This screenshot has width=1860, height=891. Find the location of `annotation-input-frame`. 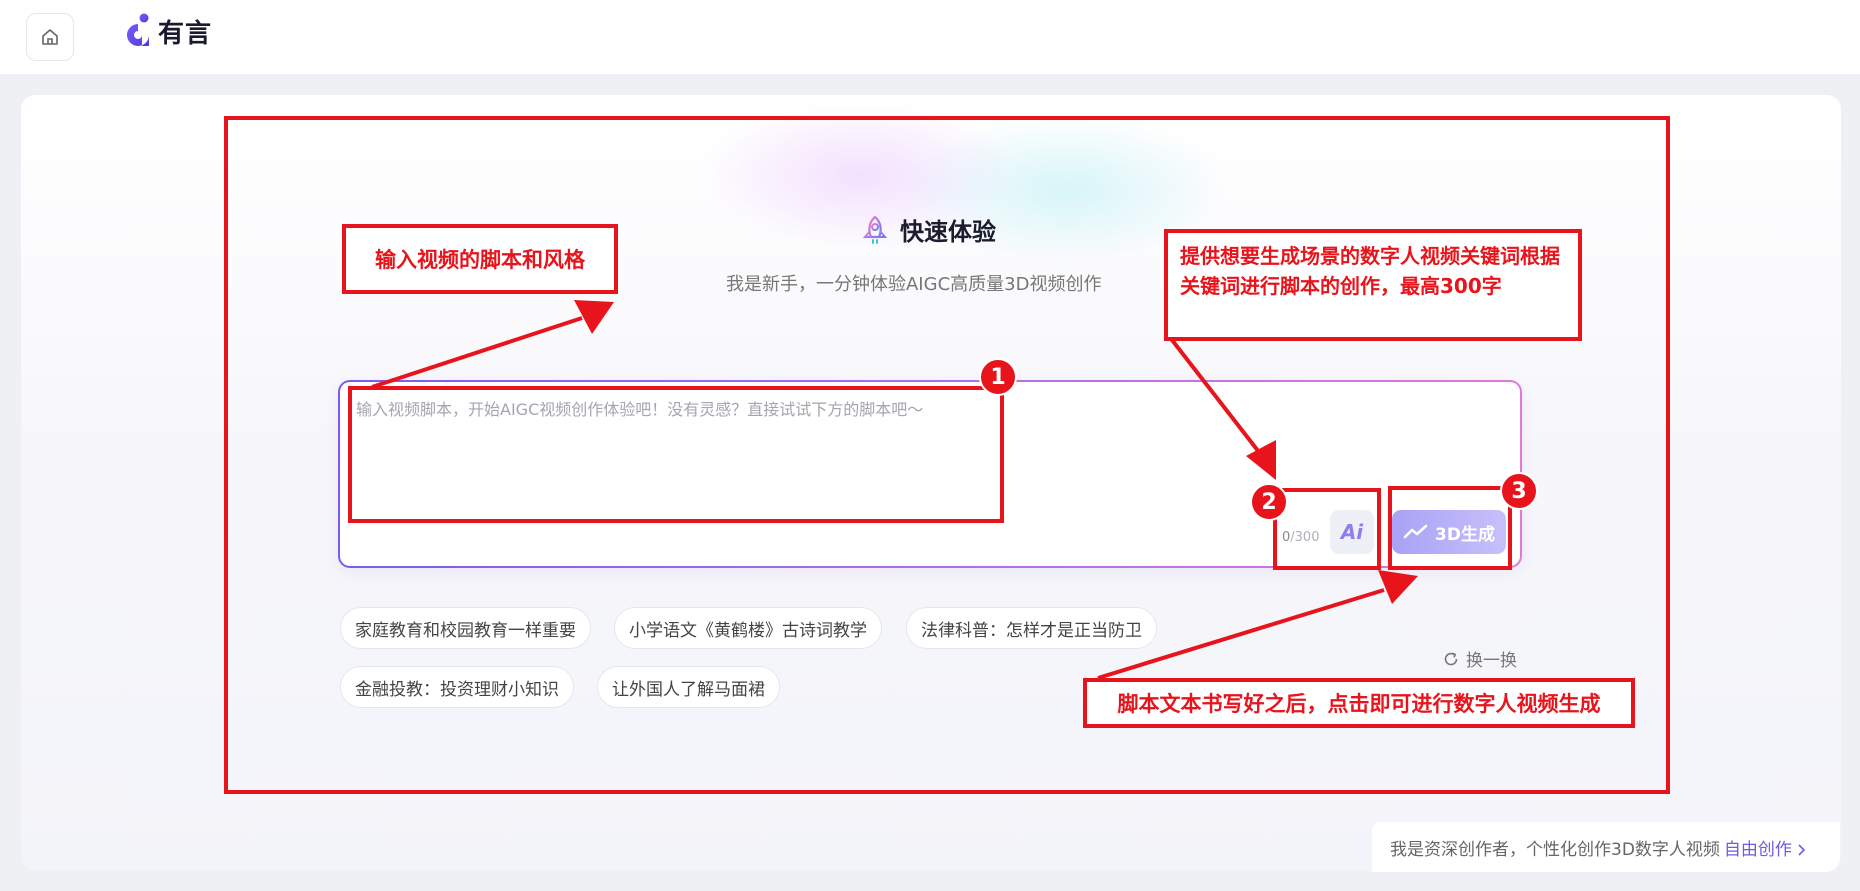

annotation-input-frame is located at coordinates (676, 454).